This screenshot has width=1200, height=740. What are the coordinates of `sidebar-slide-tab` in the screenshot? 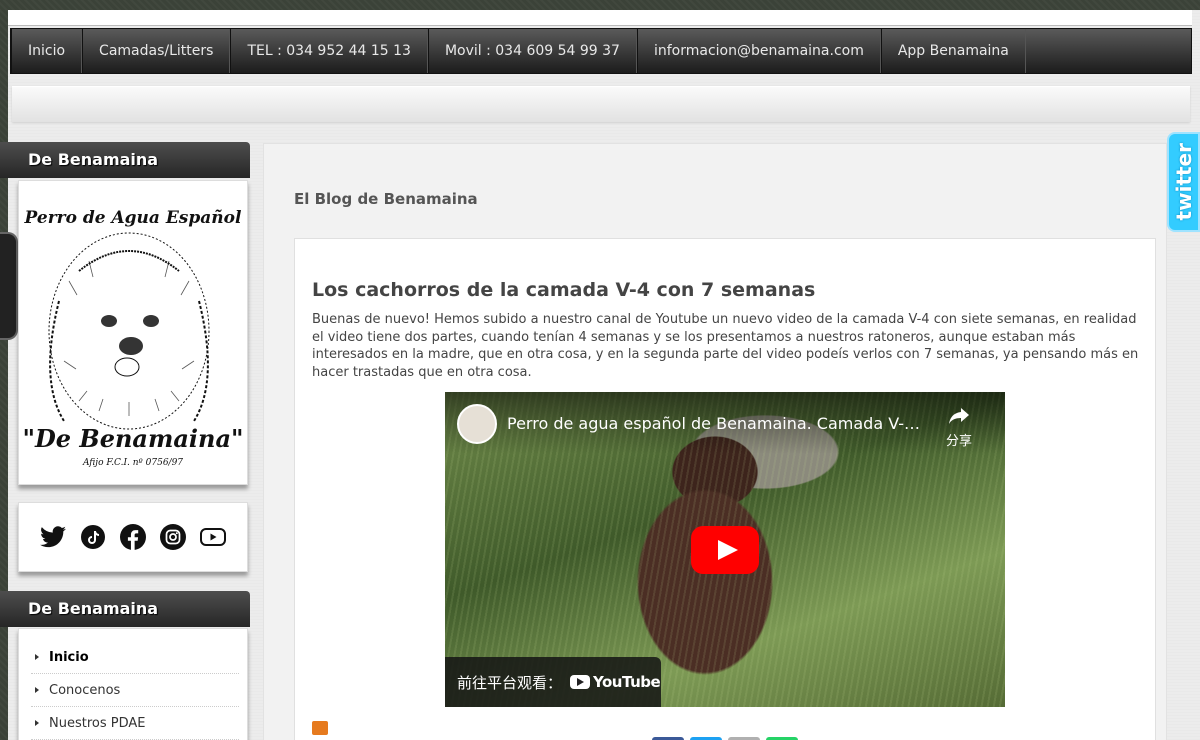 It's located at (9, 286).